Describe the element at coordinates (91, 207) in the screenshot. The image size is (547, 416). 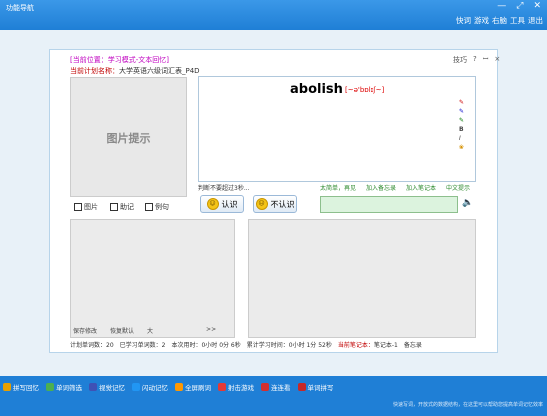
I see `checkbox-label: 图片` at that location.